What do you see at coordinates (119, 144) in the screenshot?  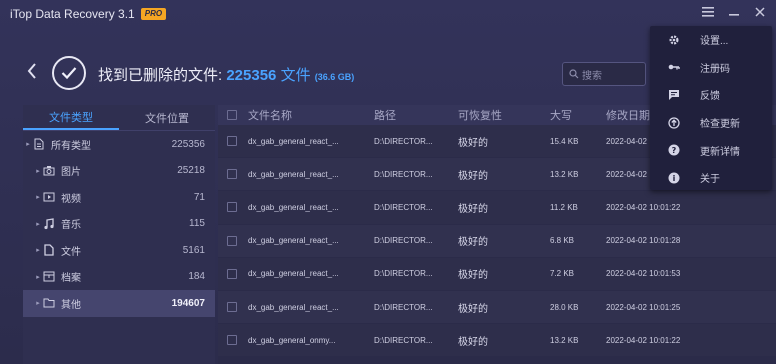 I see `sidebar-item-all-types: ▸ 所有类型 225356` at bounding box center [119, 144].